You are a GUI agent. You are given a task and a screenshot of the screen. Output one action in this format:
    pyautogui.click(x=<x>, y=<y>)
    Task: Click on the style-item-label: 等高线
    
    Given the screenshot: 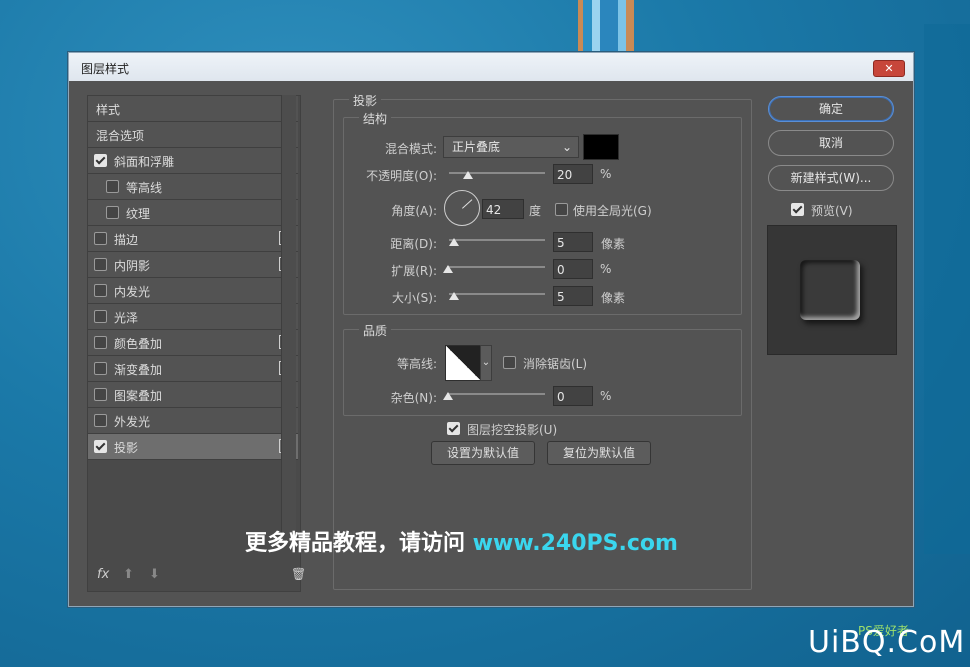 What is the action you would take?
    pyautogui.click(x=144, y=188)
    